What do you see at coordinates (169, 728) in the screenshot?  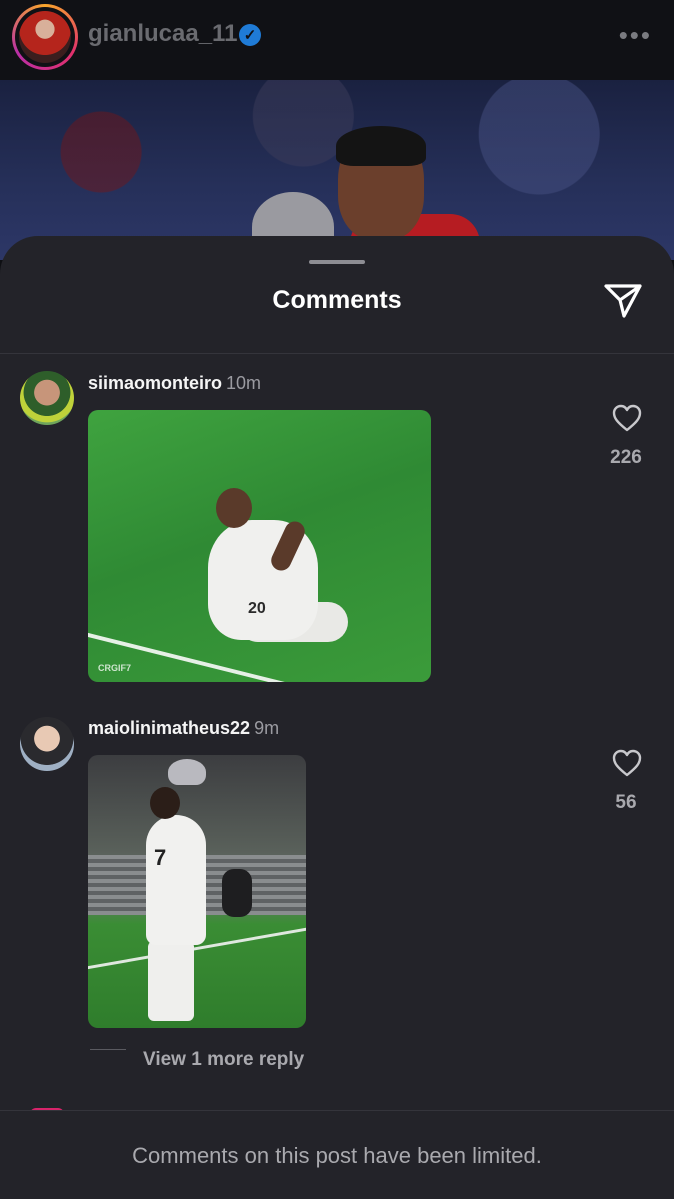 I see `comment-username: maiolinimatheus22` at bounding box center [169, 728].